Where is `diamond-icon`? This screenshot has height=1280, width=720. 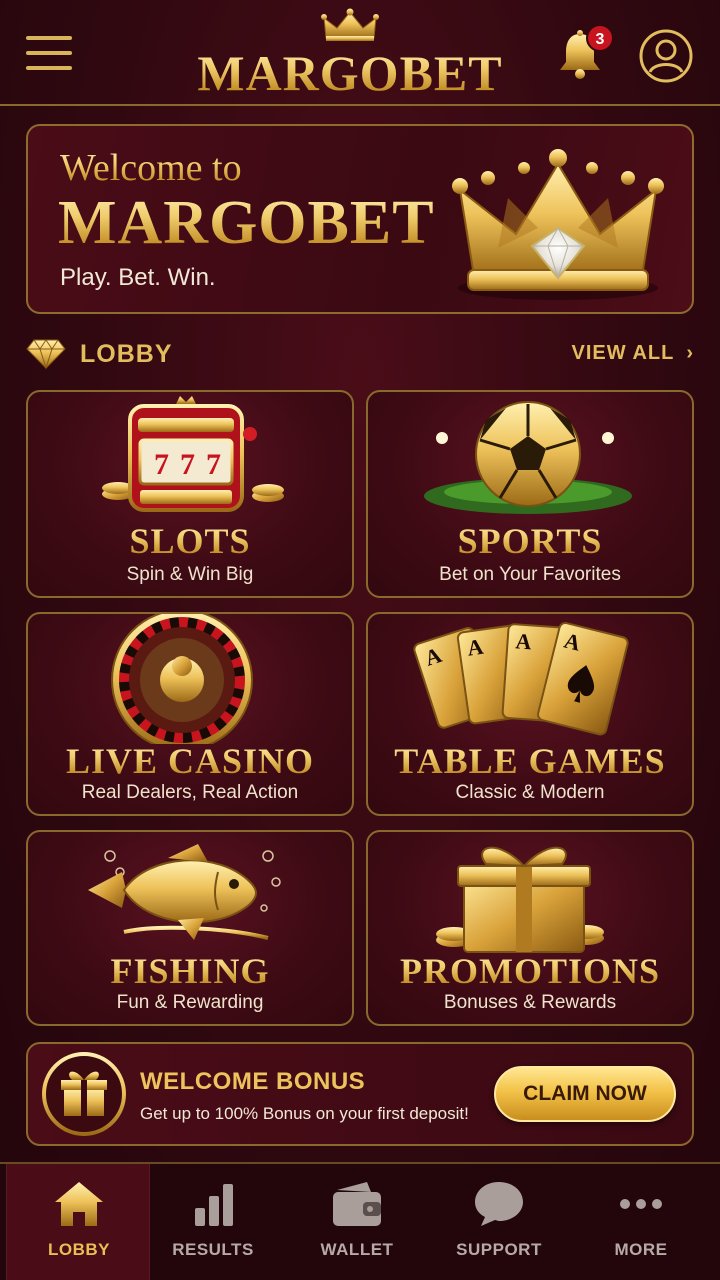
diamond-icon is located at coordinates (46, 354).